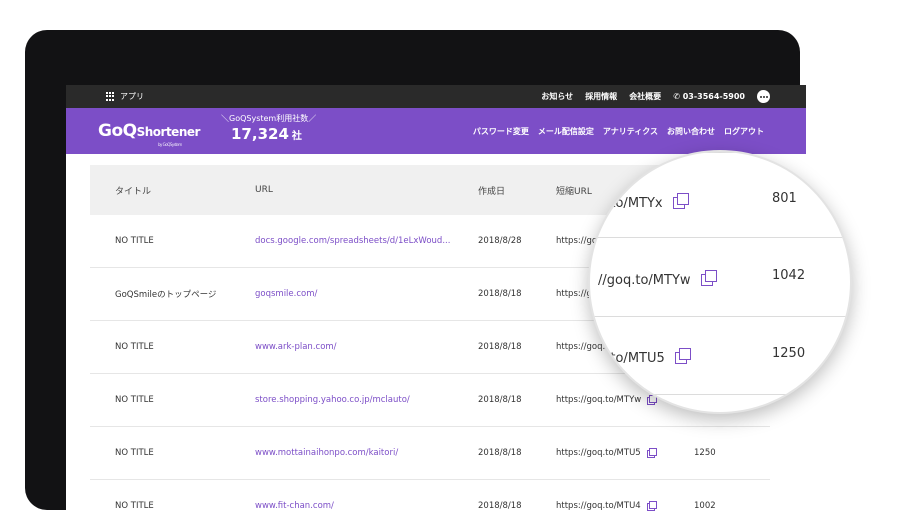  Describe the element at coordinates (326, 453) in the screenshot. I see `row-url-link: www.mottainaihonpo.com/kaitori/` at that location.